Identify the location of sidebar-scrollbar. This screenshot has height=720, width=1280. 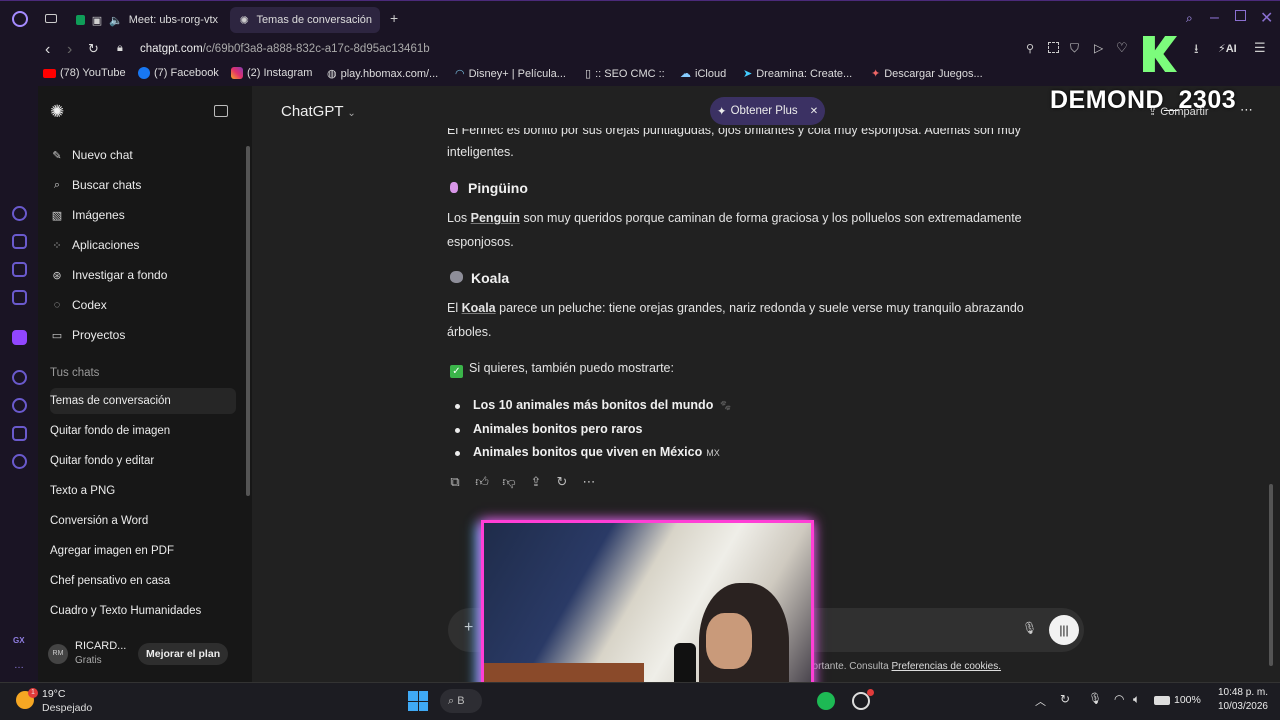
(248, 321).